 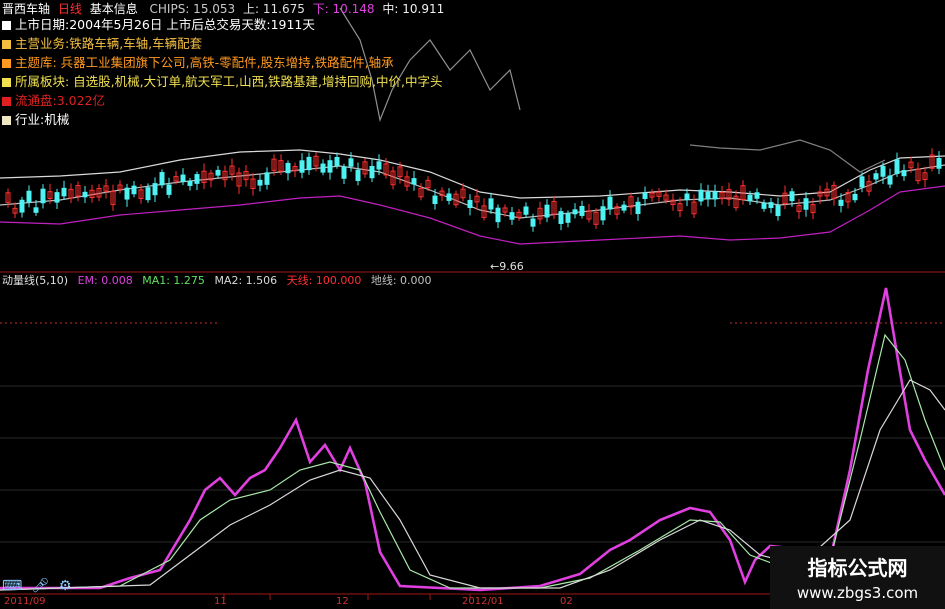 What do you see at coordinates (70, 9) in the screenshot?
I see `period-label: 日线` at bounding box center [70, 9].